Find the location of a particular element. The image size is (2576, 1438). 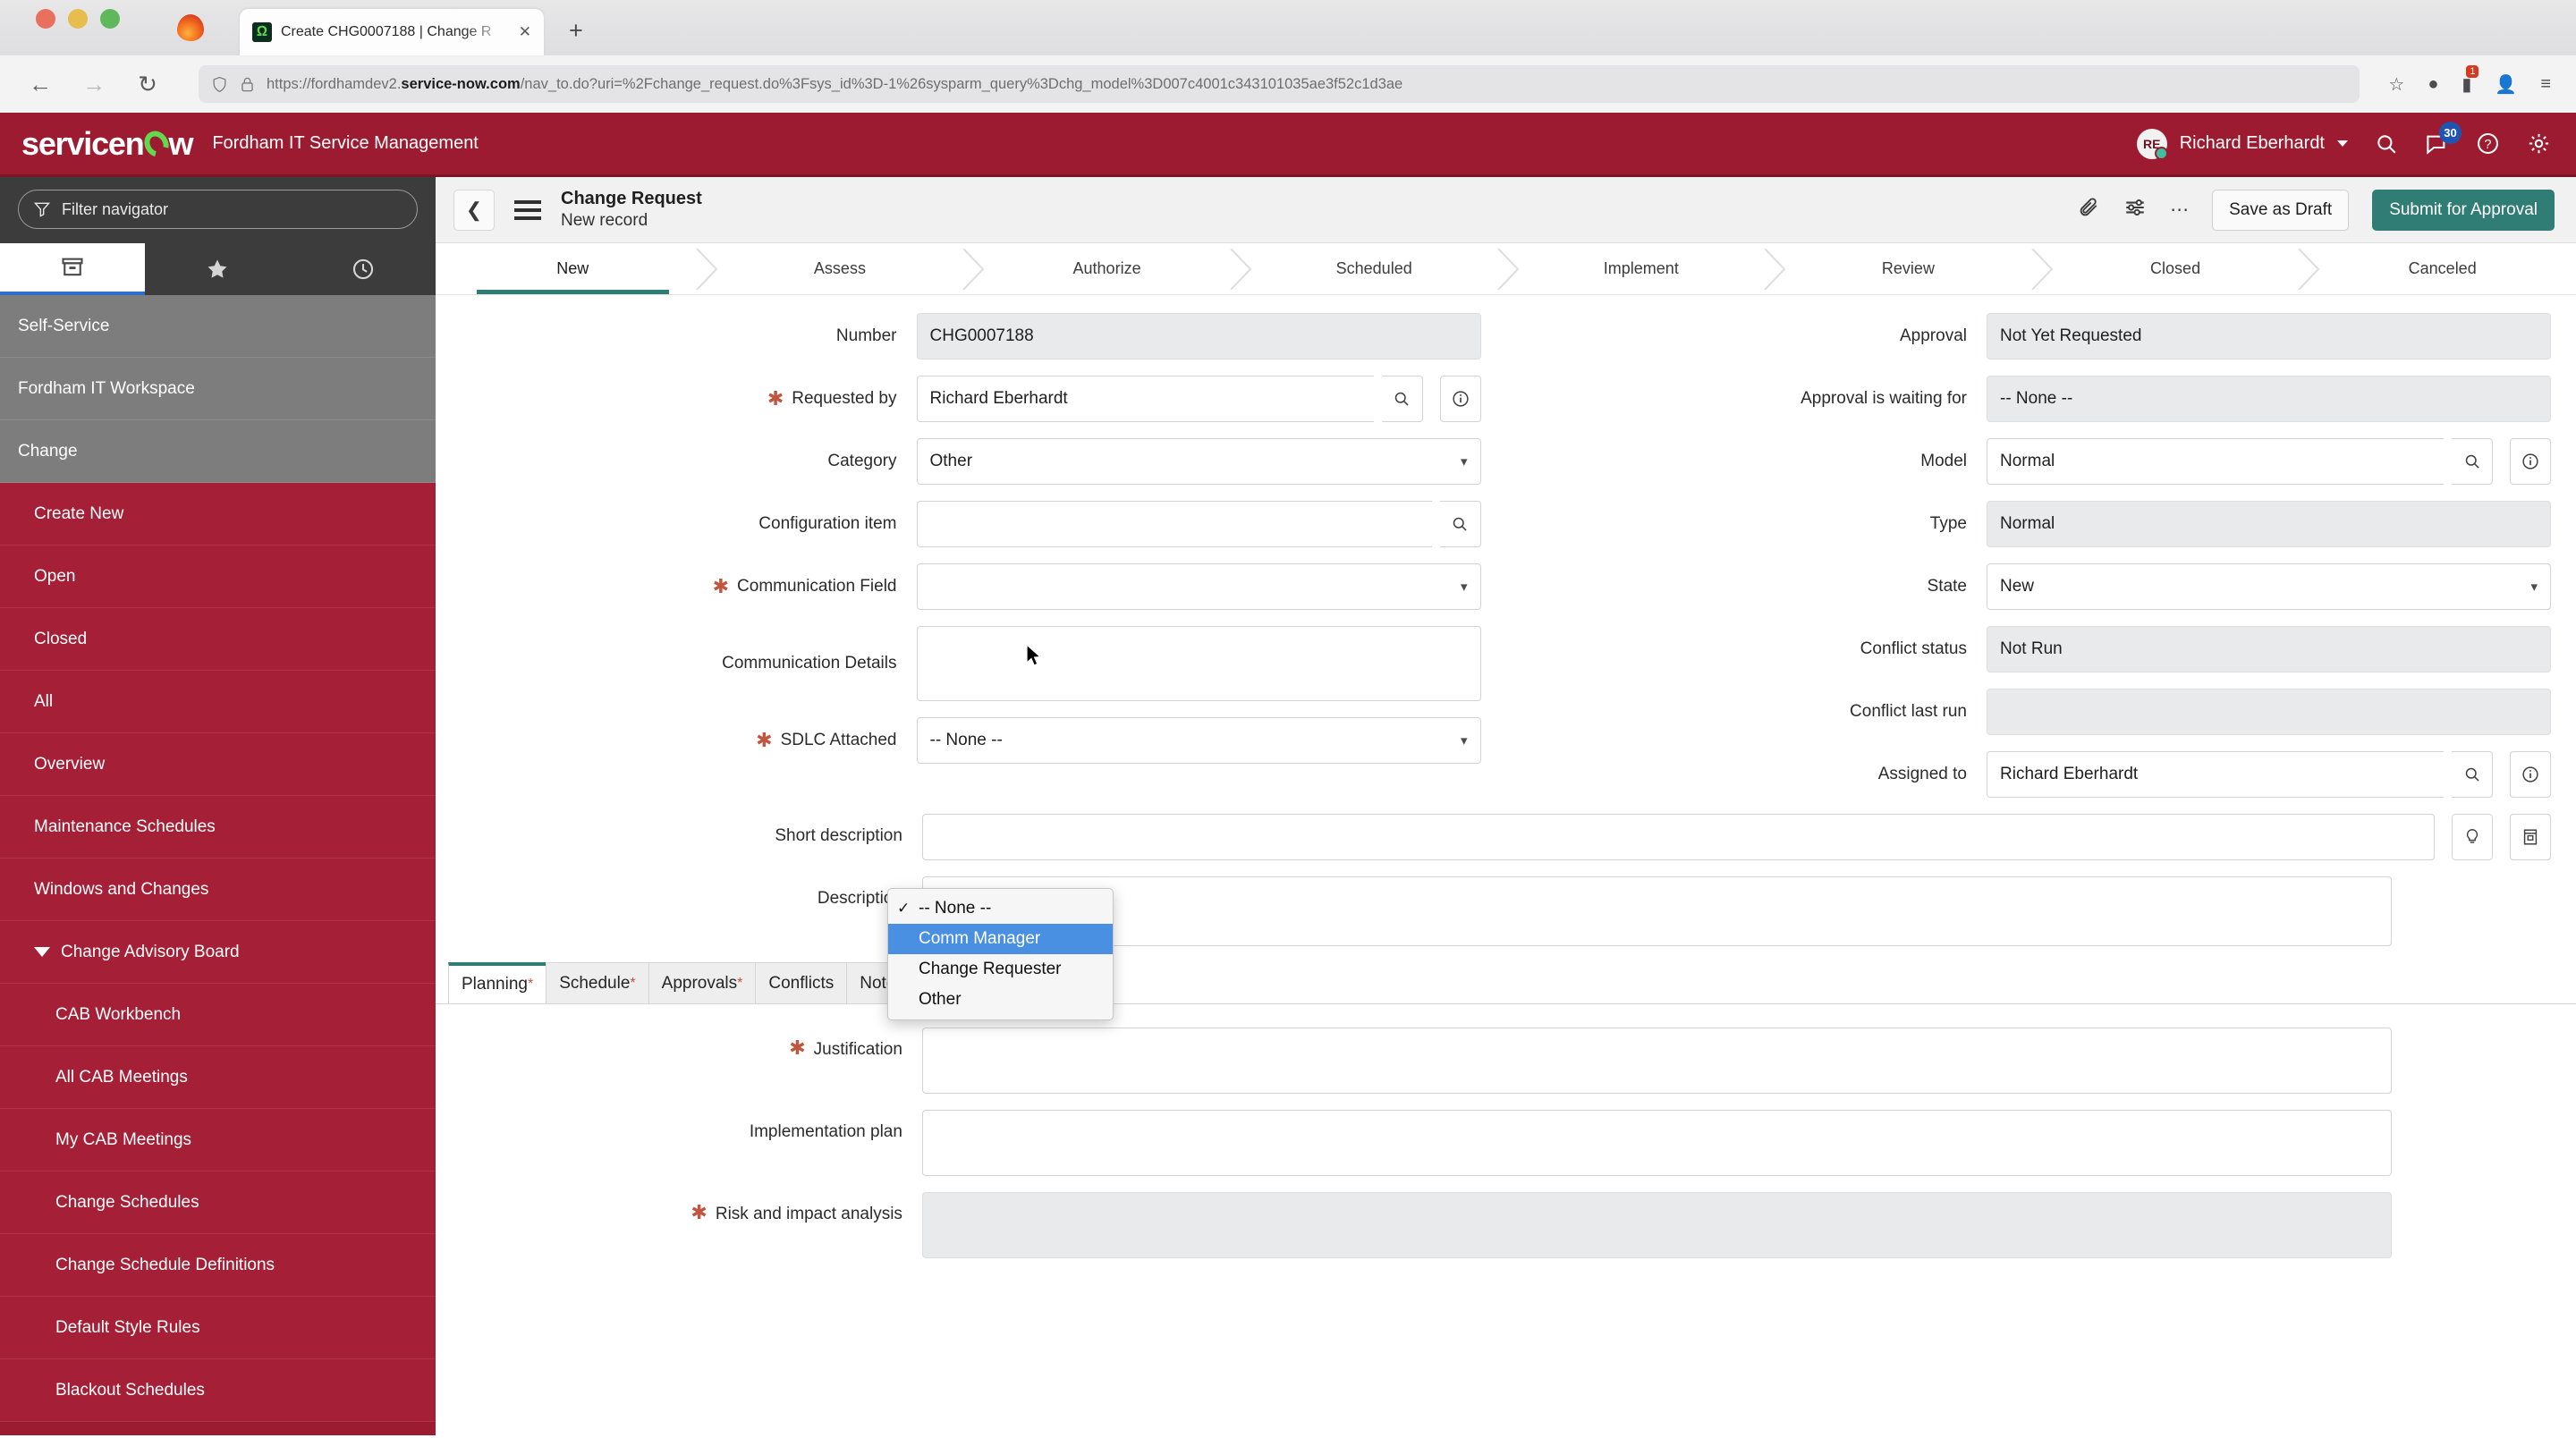

maximize-window-button is located at coordinates (110, 19).